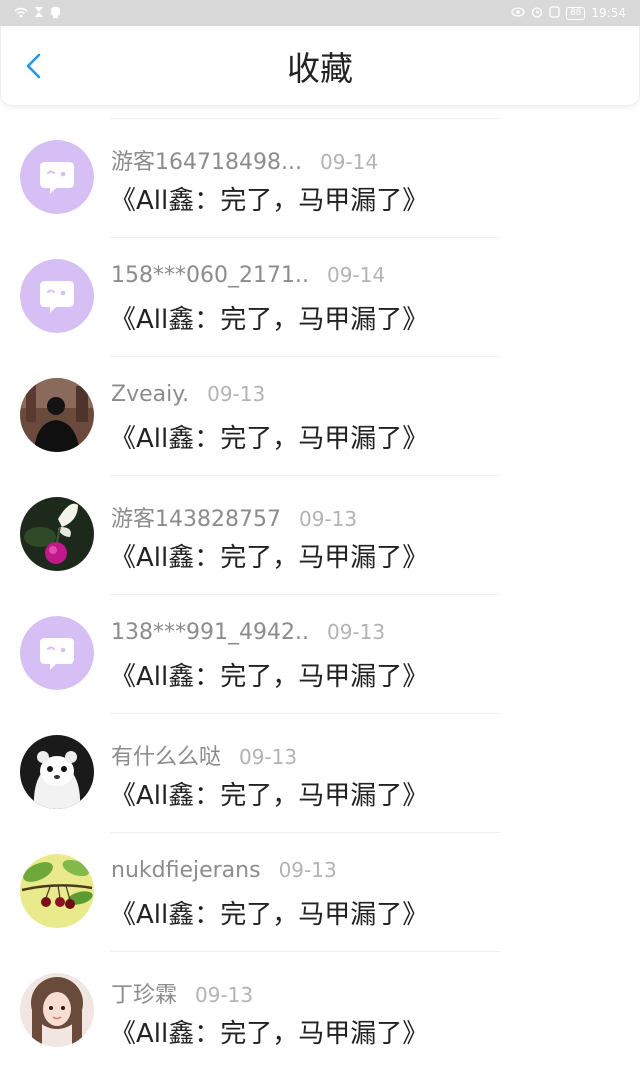 The height and width of the screenshot is (1070, 640). What do you see at coordinates (182, 993) in the screenshot?
I see `item-meta: 丁珍霖 09-13` at bounding box center [182, 993].